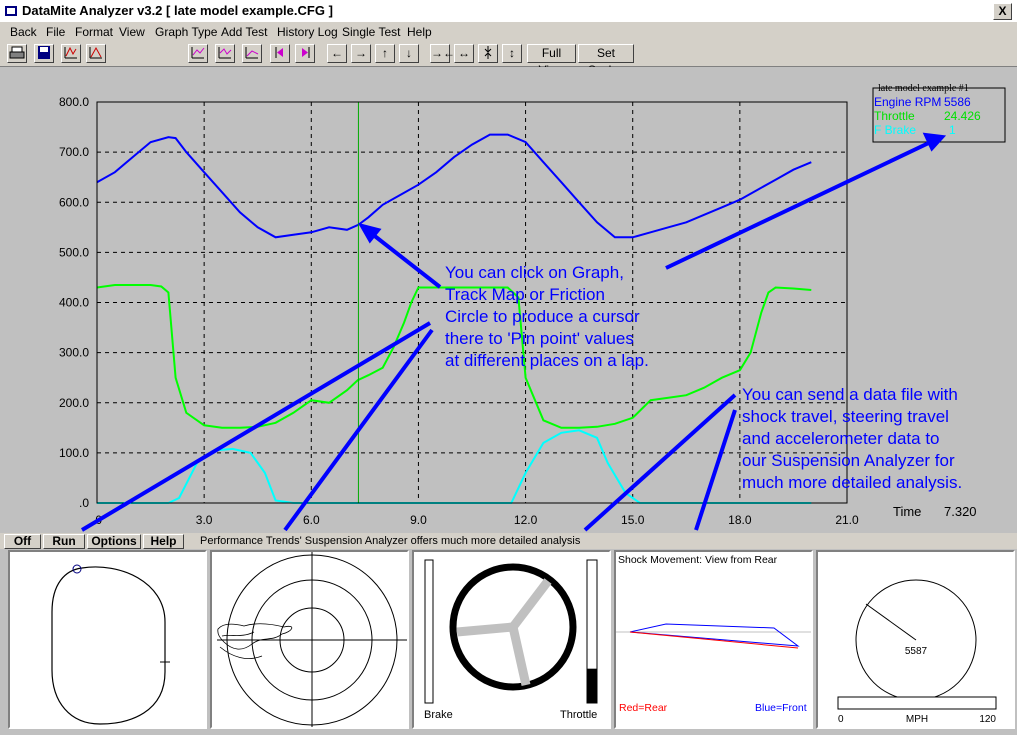 The width and height of the screenshot is (1017, 735). What do you see at coordinates (244, 32) in the screenshot?
I see `menu-add-test: Add Test` at bounding box center [244, 32].